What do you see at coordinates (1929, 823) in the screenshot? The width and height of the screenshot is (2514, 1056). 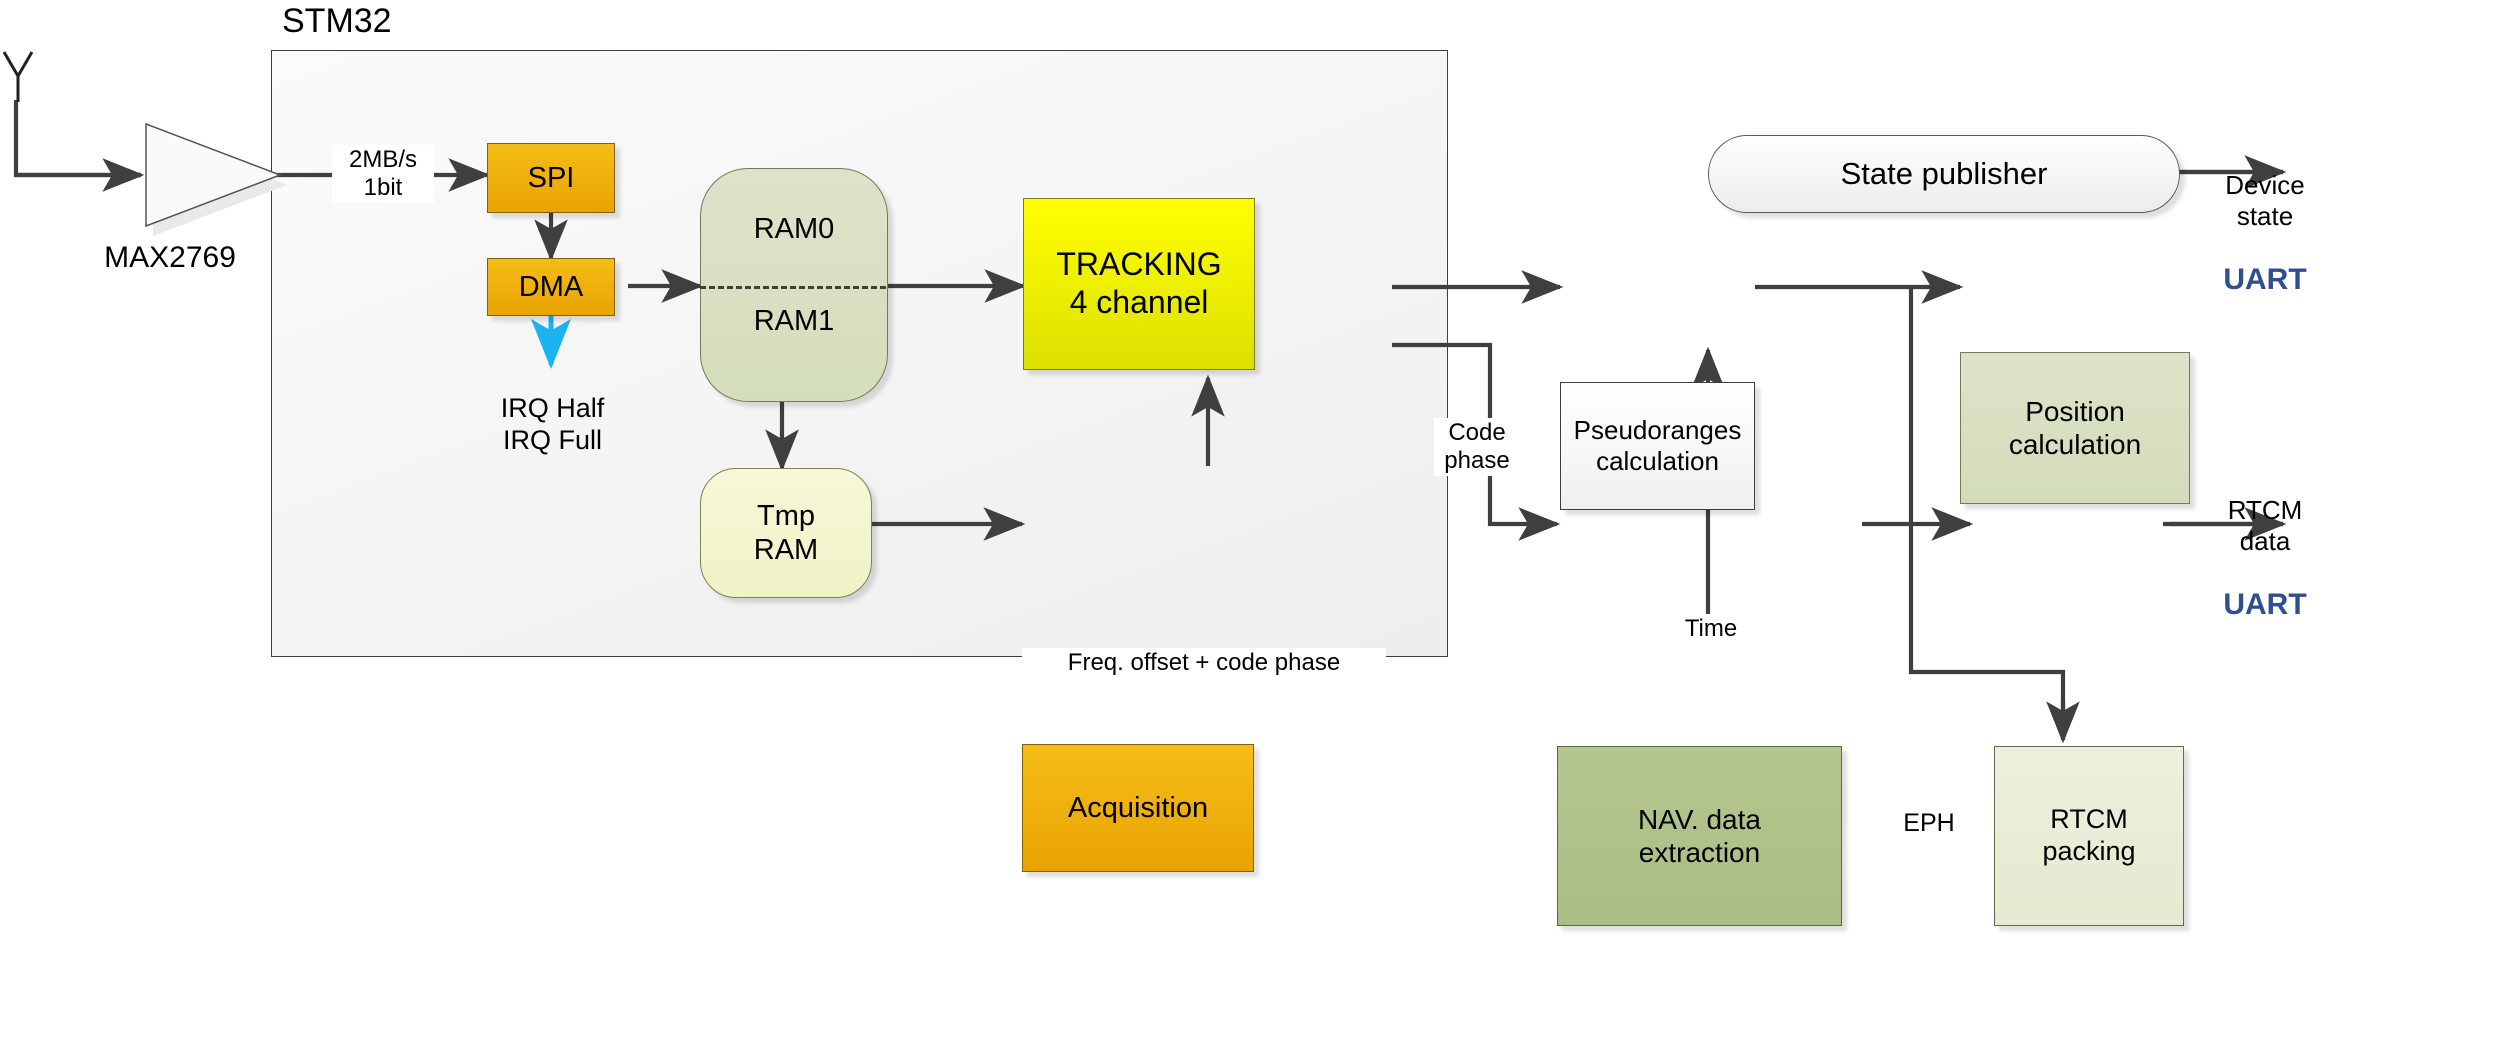 I see `eph-label: EPH` at bounding box center [1929, 823].